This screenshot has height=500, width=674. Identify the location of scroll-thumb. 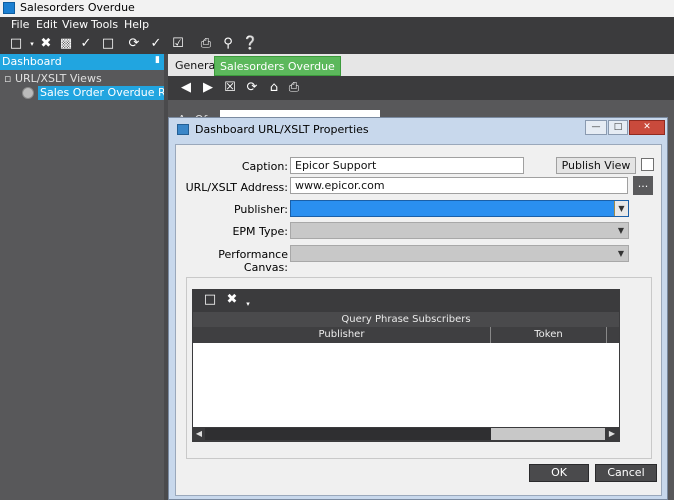
(348, 434).